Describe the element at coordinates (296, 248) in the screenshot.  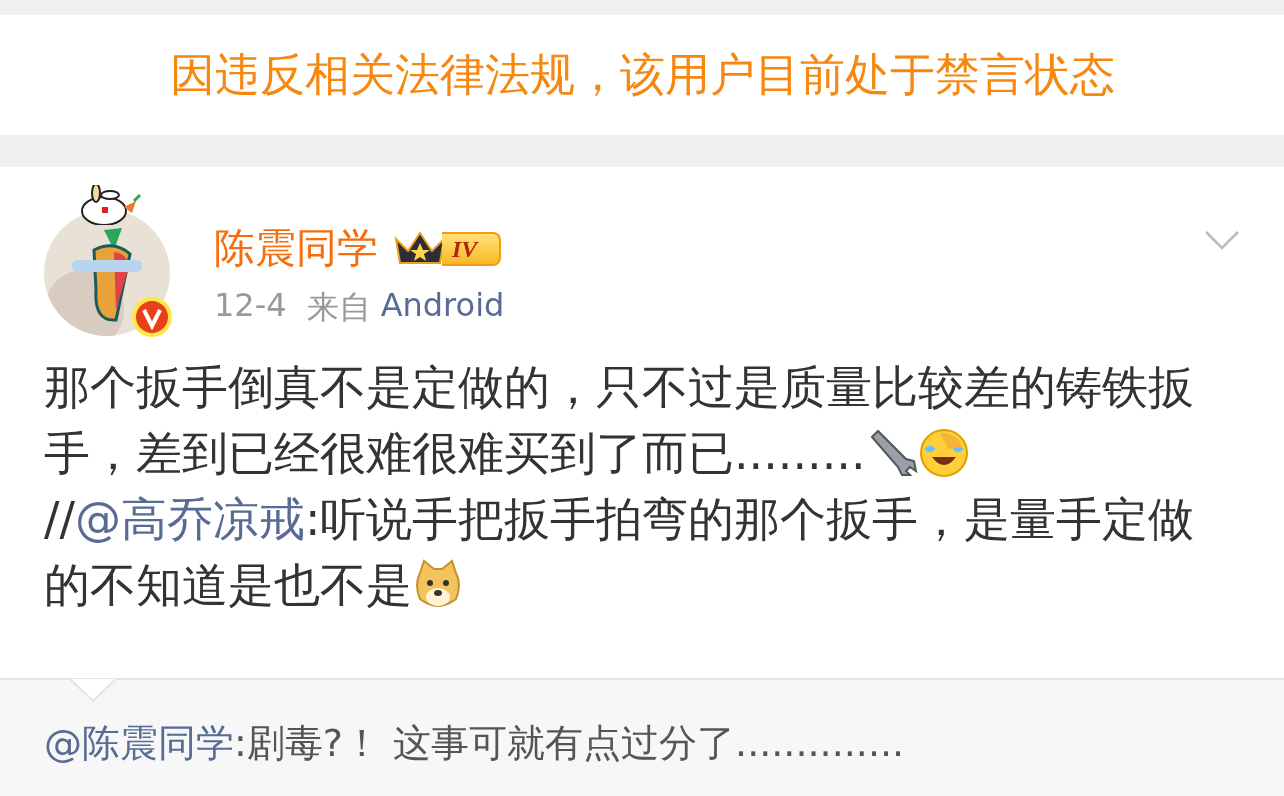
I see `user-name: 陈震同学` at that location.